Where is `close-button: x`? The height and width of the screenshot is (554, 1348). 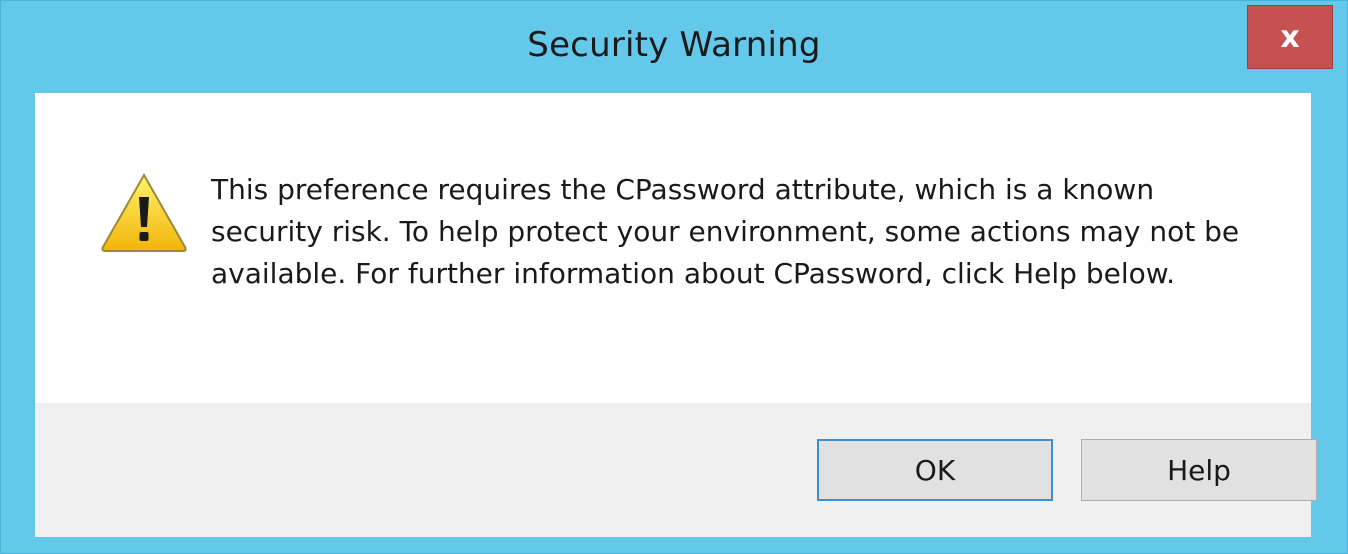
close-button: x is located at coordinates (1290, 37).